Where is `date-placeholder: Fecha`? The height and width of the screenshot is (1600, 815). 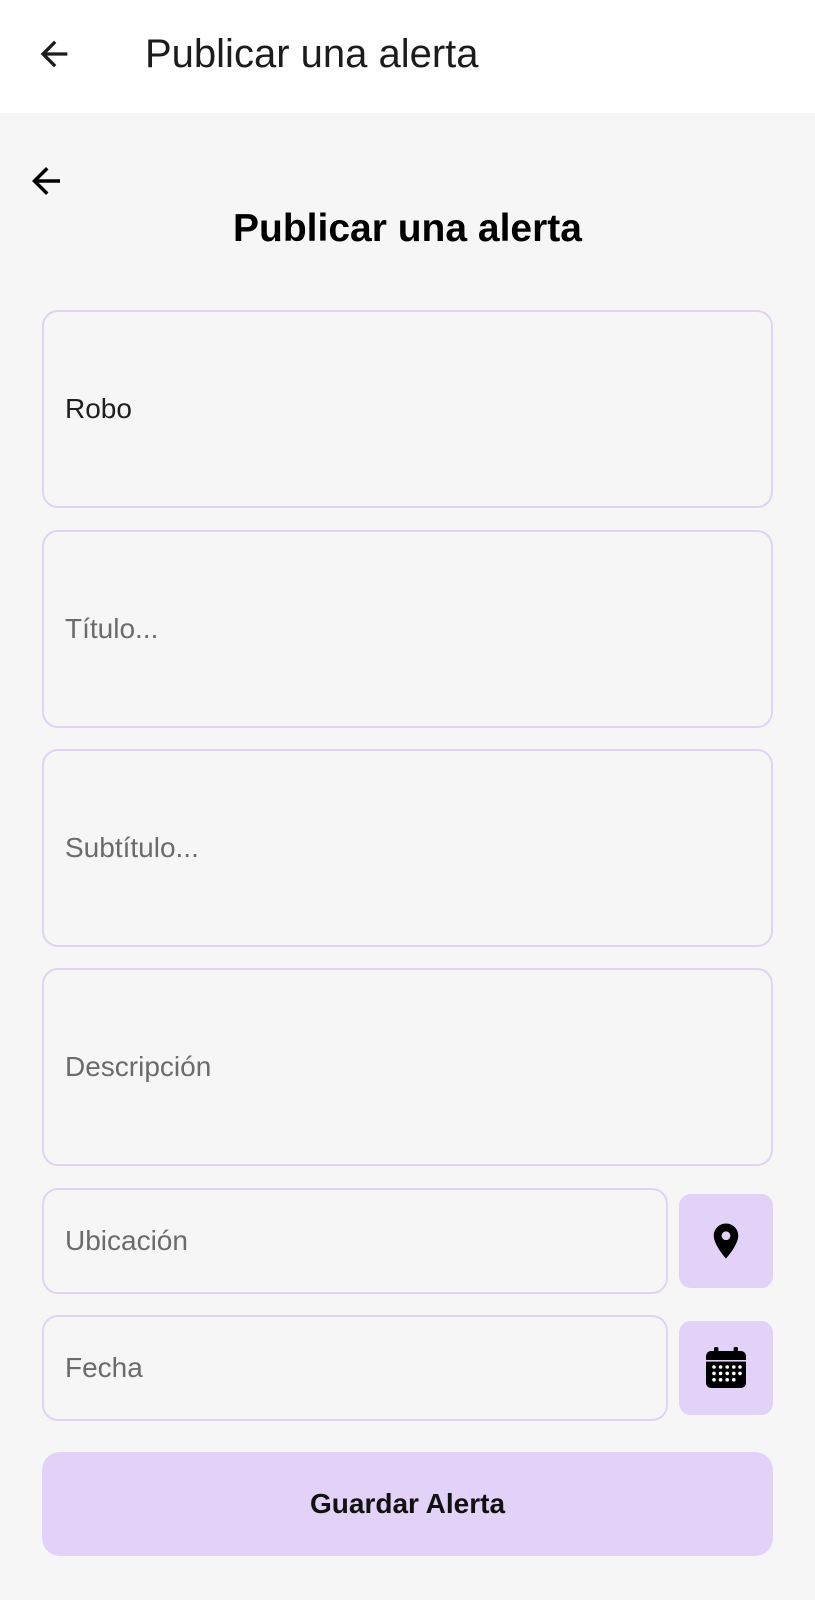
date-placeholder: Fecha is located at coordinates (104, 1367).